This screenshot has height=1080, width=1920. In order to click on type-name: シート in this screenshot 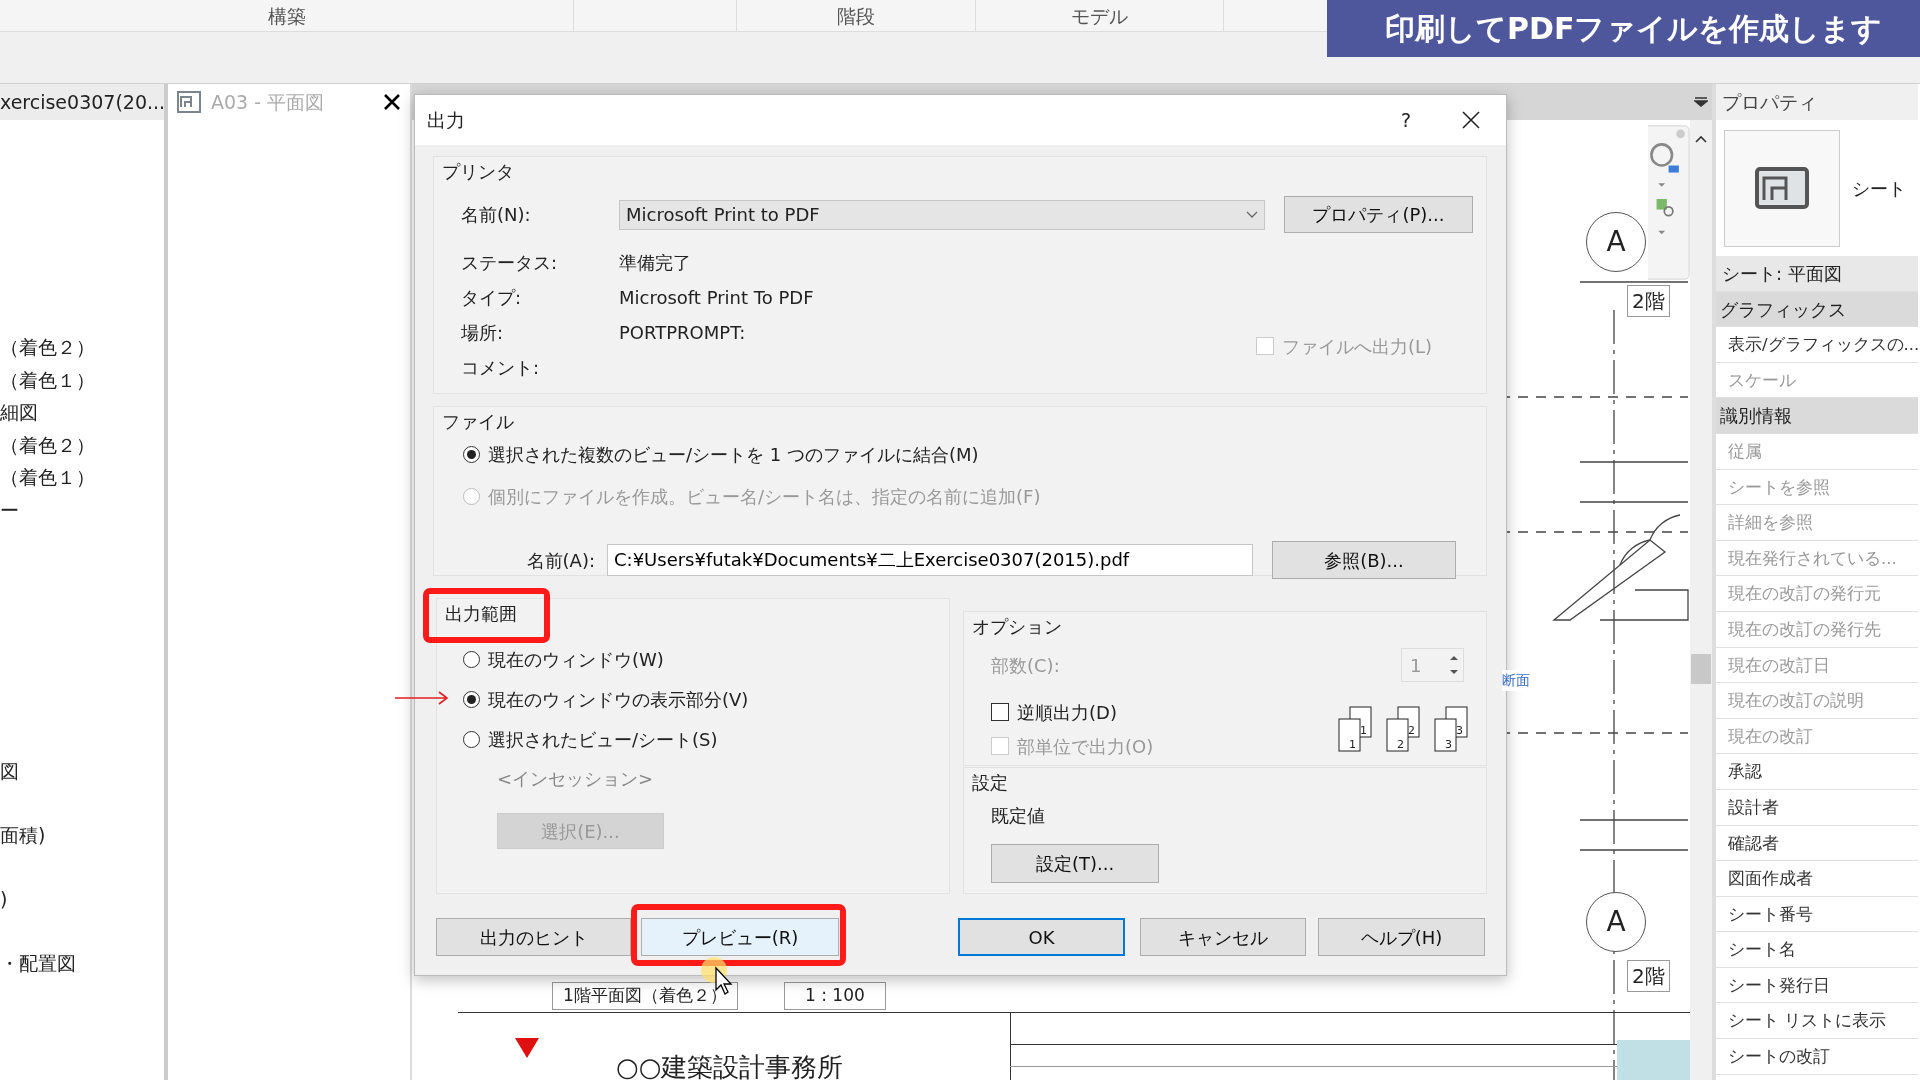, I will do `click(1879, 188)`.